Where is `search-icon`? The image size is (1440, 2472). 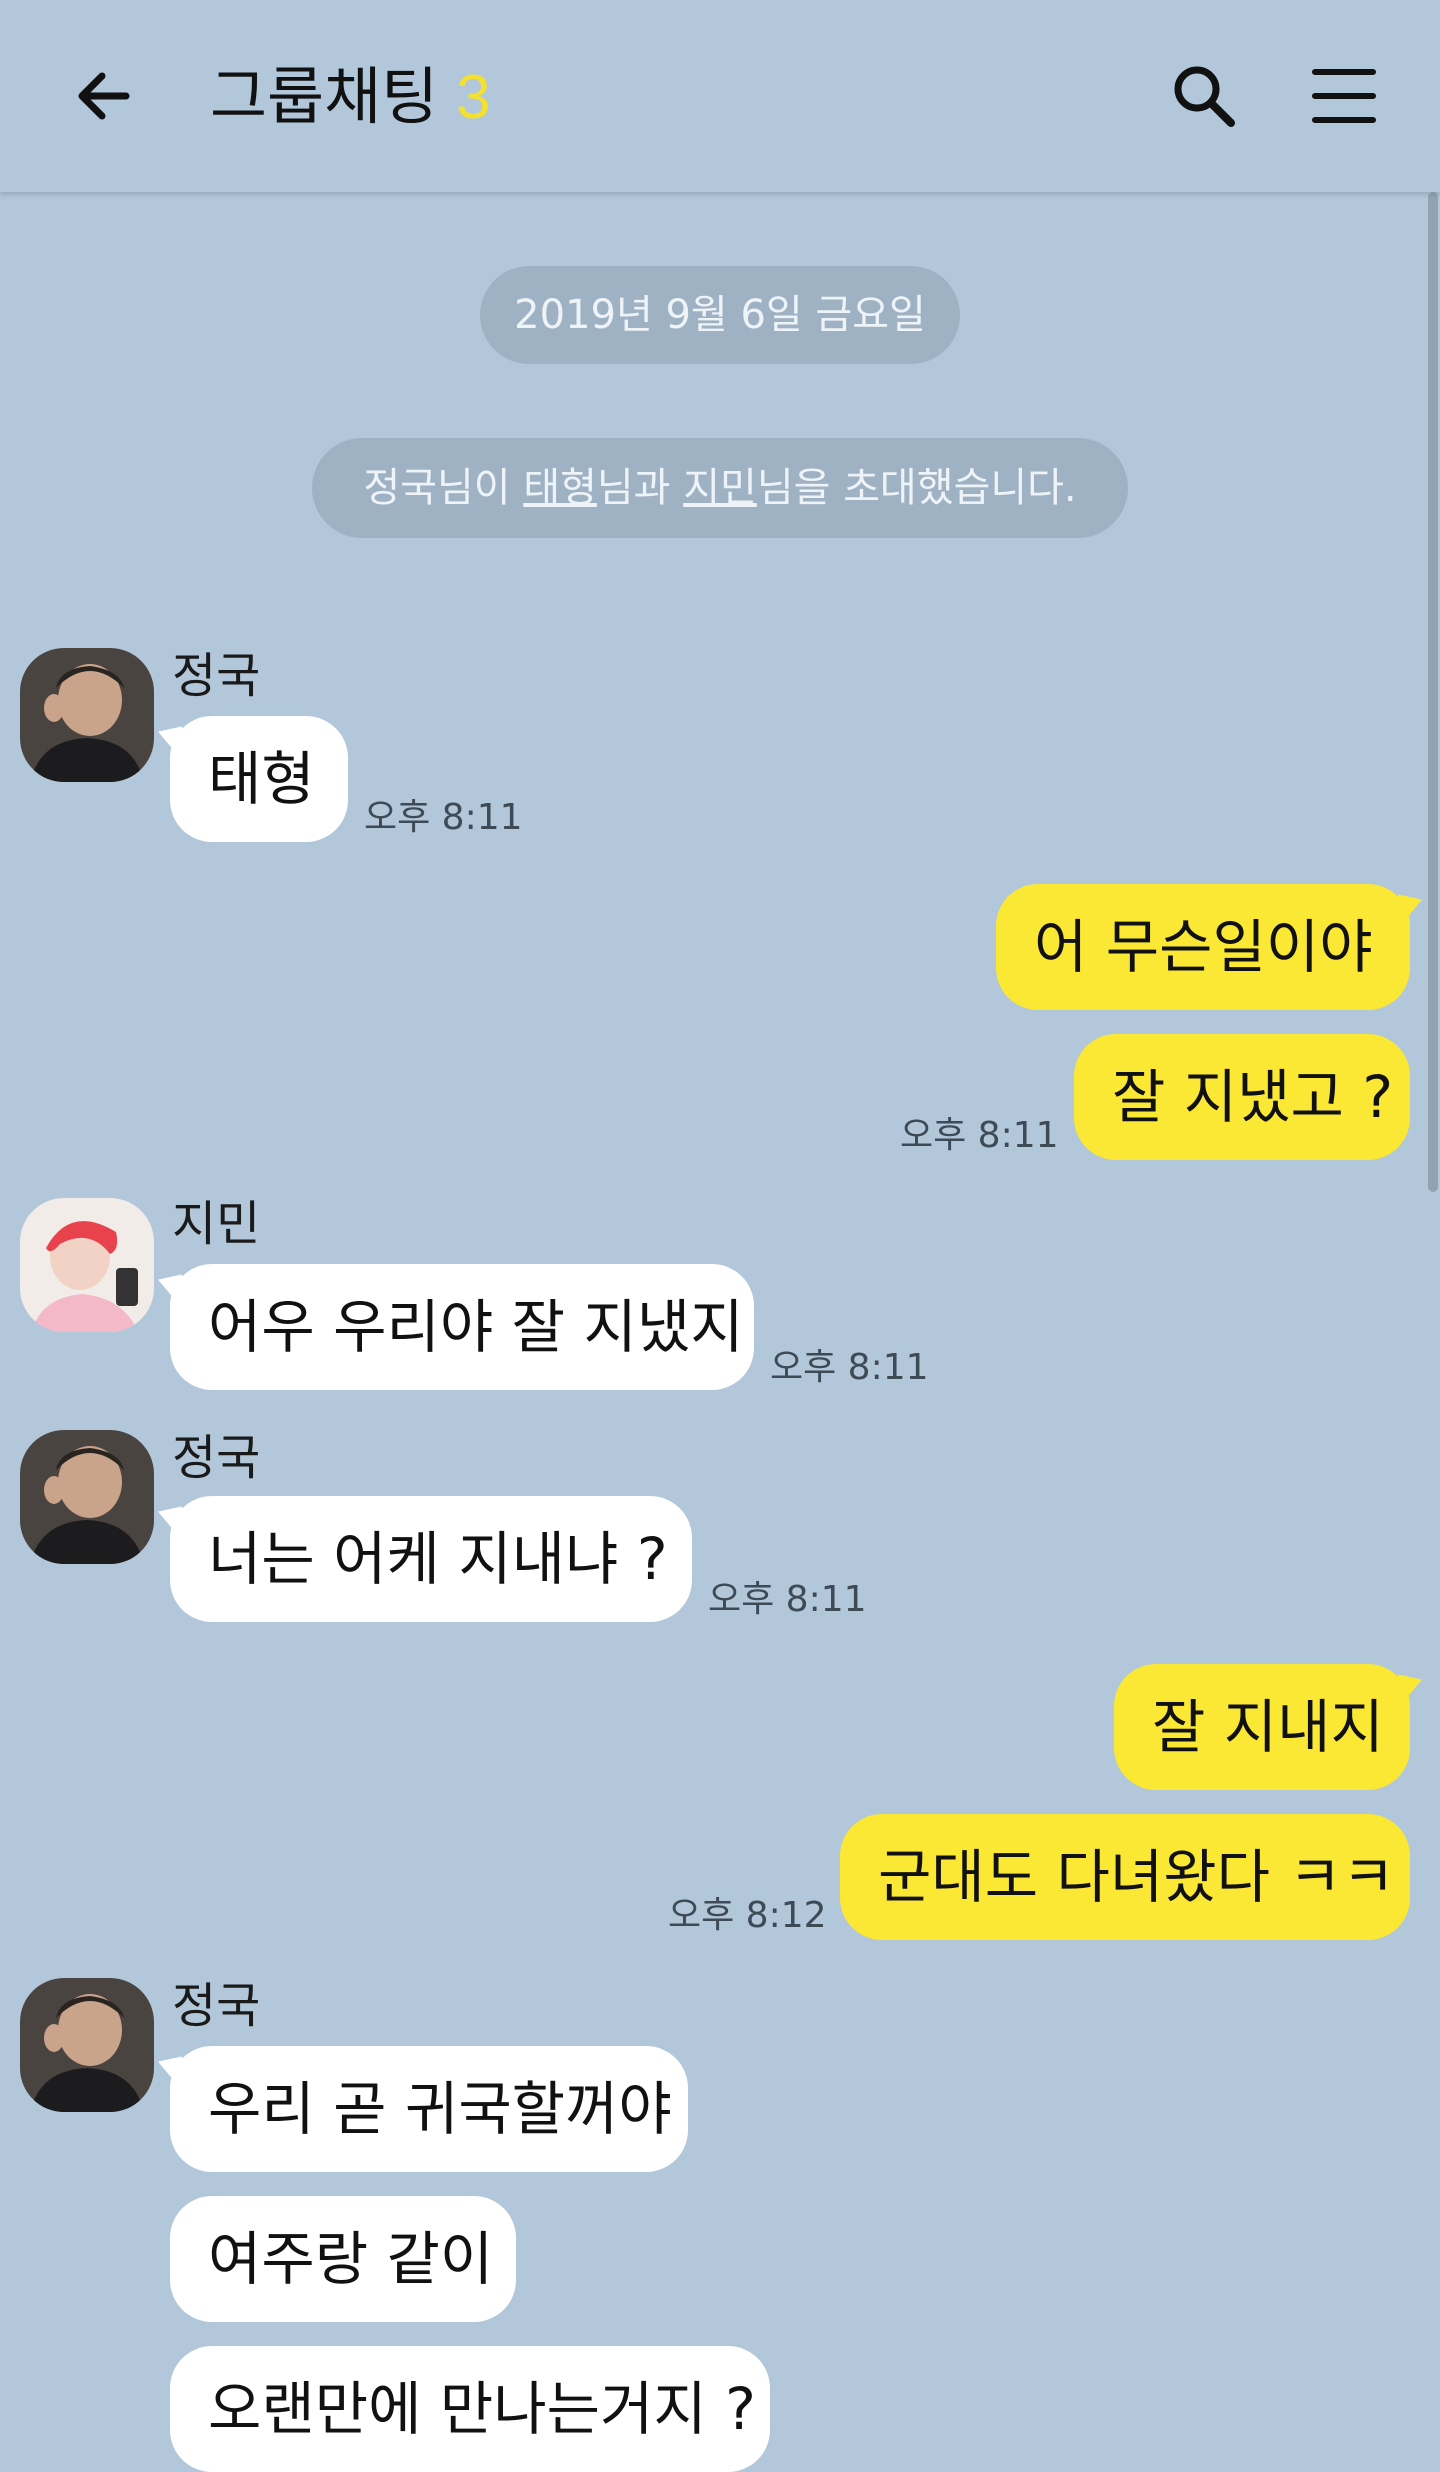 search-icon is located at coordinates (1204, 96).